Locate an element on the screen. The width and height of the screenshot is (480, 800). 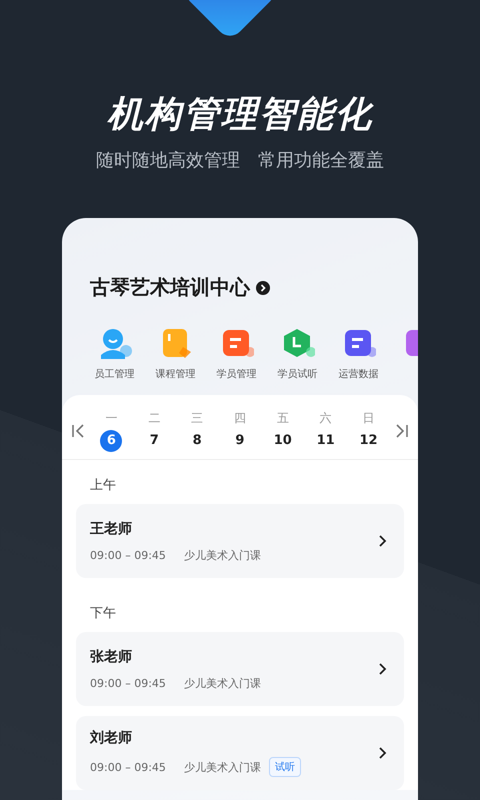
date-button: 10 is located at coordinates (283, 441).